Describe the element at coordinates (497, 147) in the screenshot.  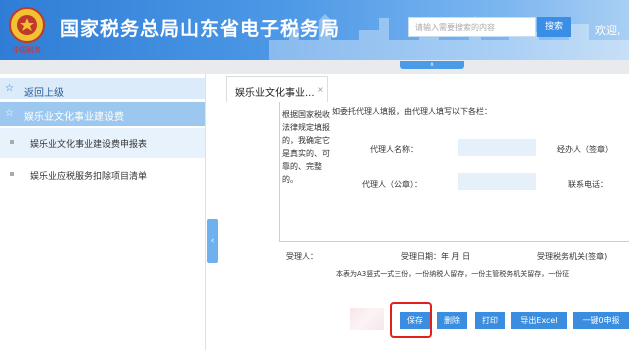
I see `agent-name-field` at that location.